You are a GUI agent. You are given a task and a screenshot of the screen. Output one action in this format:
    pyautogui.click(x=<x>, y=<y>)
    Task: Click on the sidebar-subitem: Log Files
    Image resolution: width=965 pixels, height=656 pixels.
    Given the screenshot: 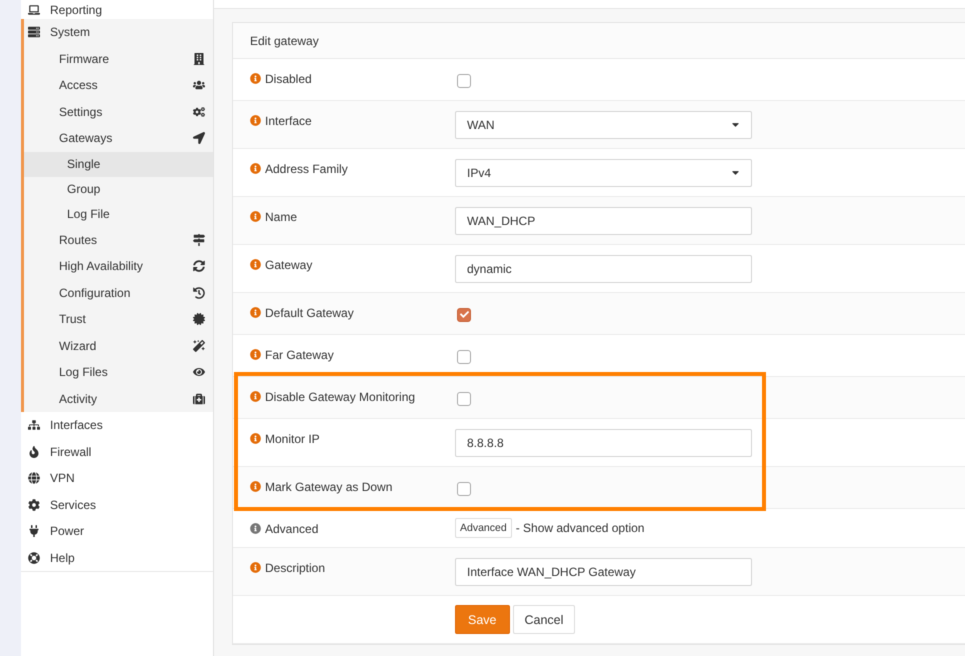 What is the action you would take?
    pyautogui.click(x=118, y=372)
    